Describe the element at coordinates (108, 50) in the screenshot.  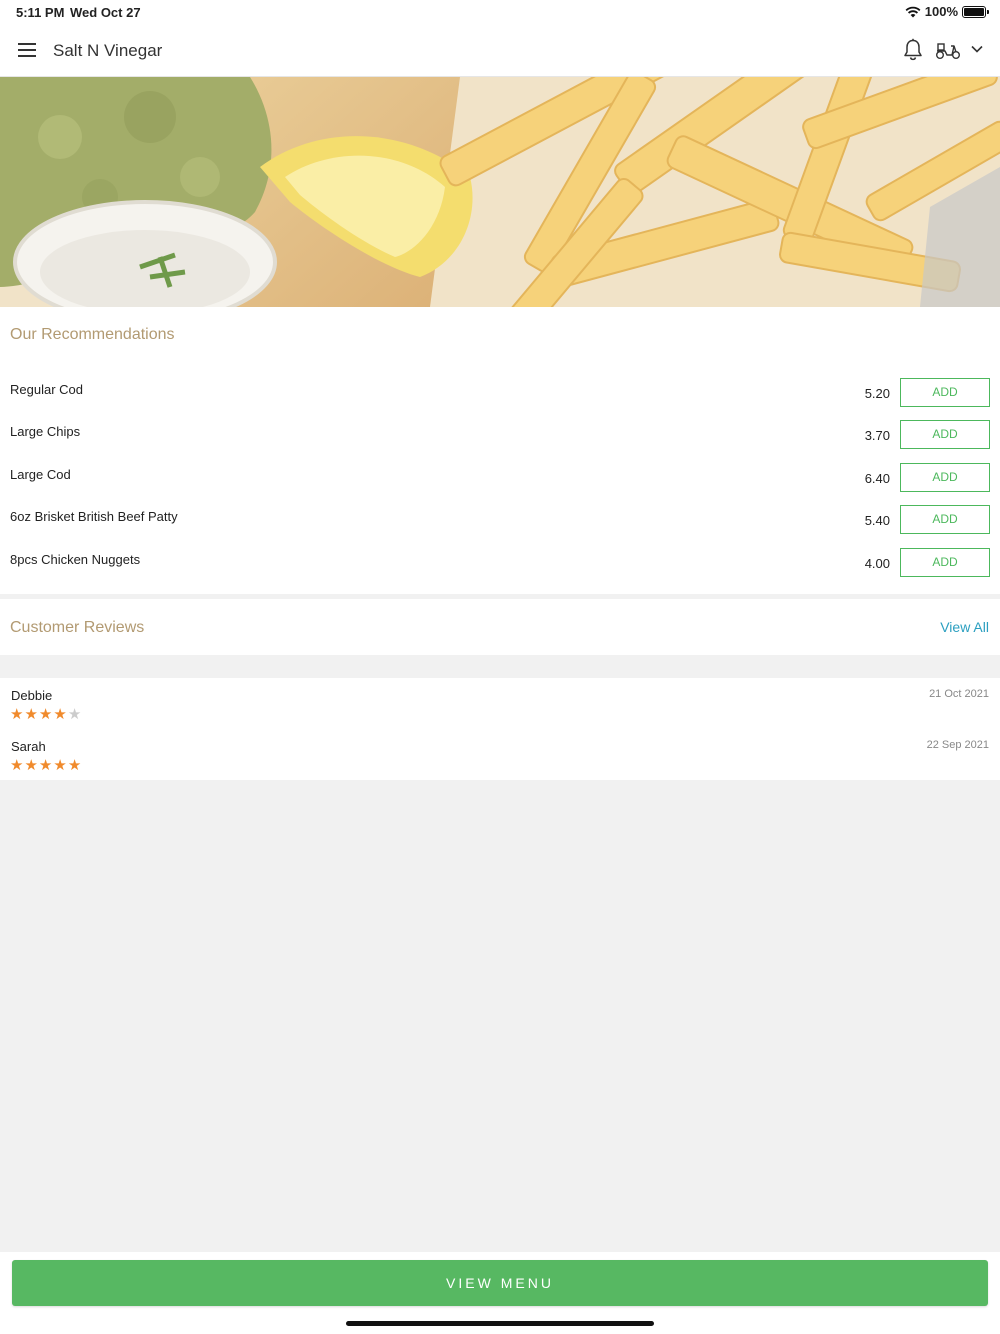
I see `restaurant-title: Salt N Vinegar` at that location.